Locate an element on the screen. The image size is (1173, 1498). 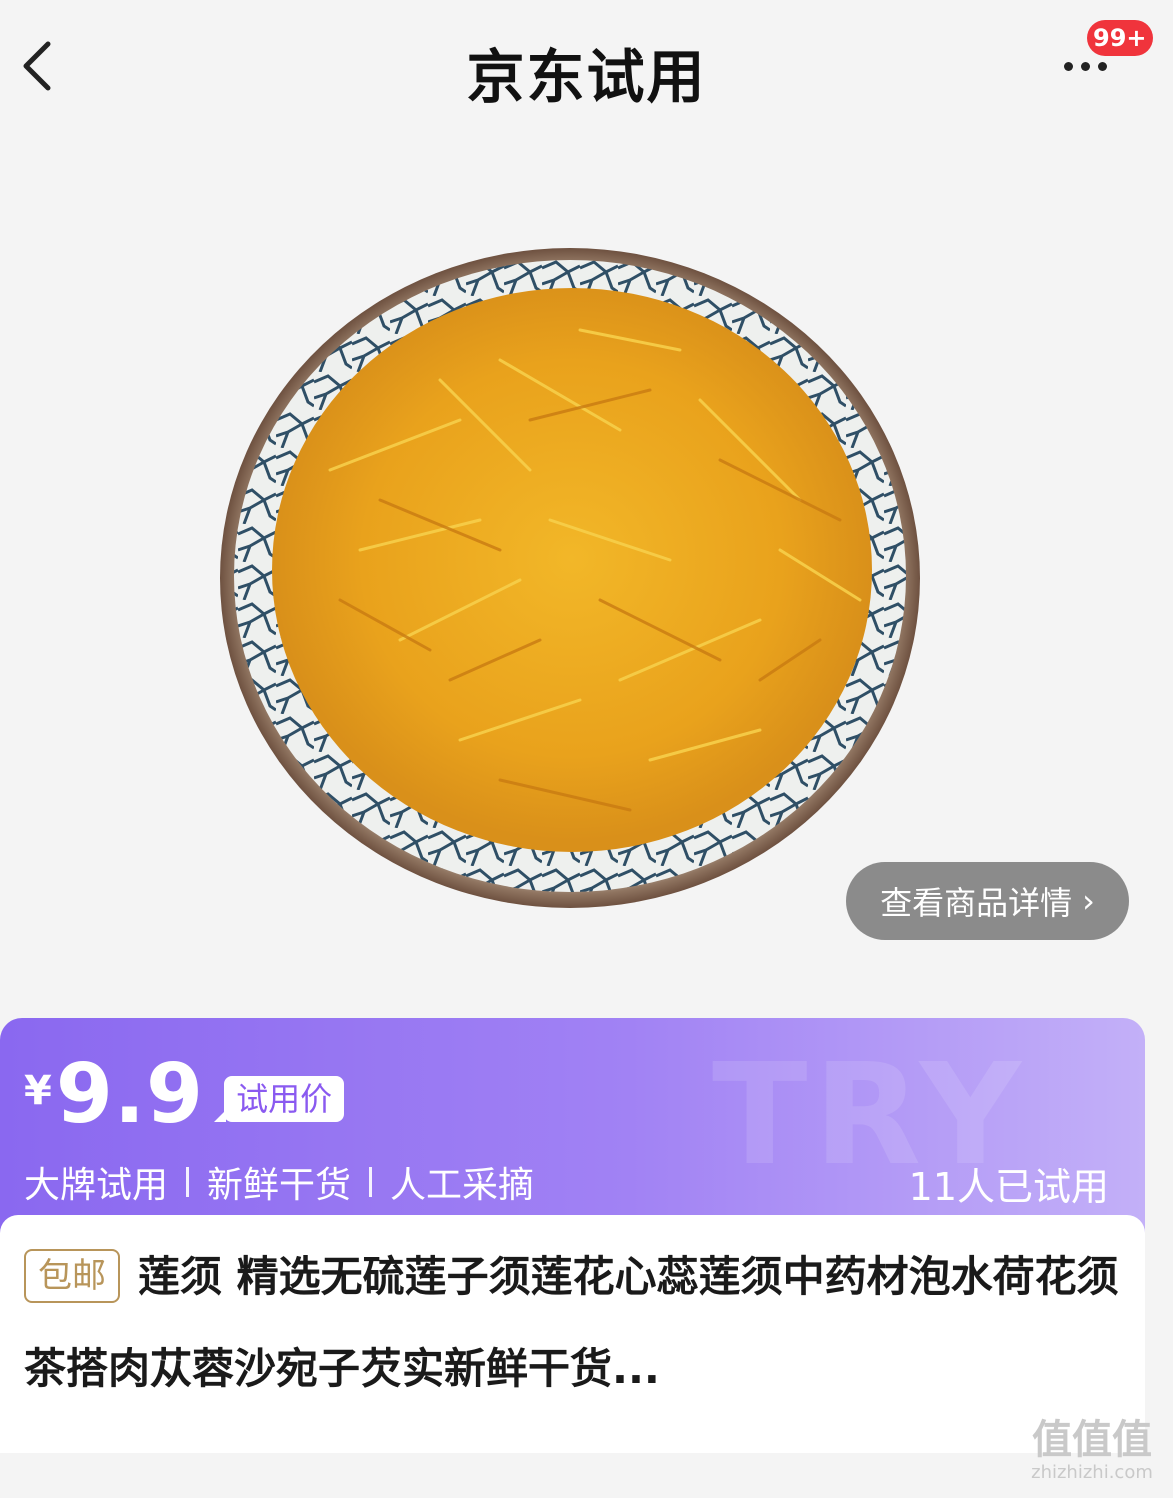
page-title: 京东试用 is located at coordinates (586, 77).